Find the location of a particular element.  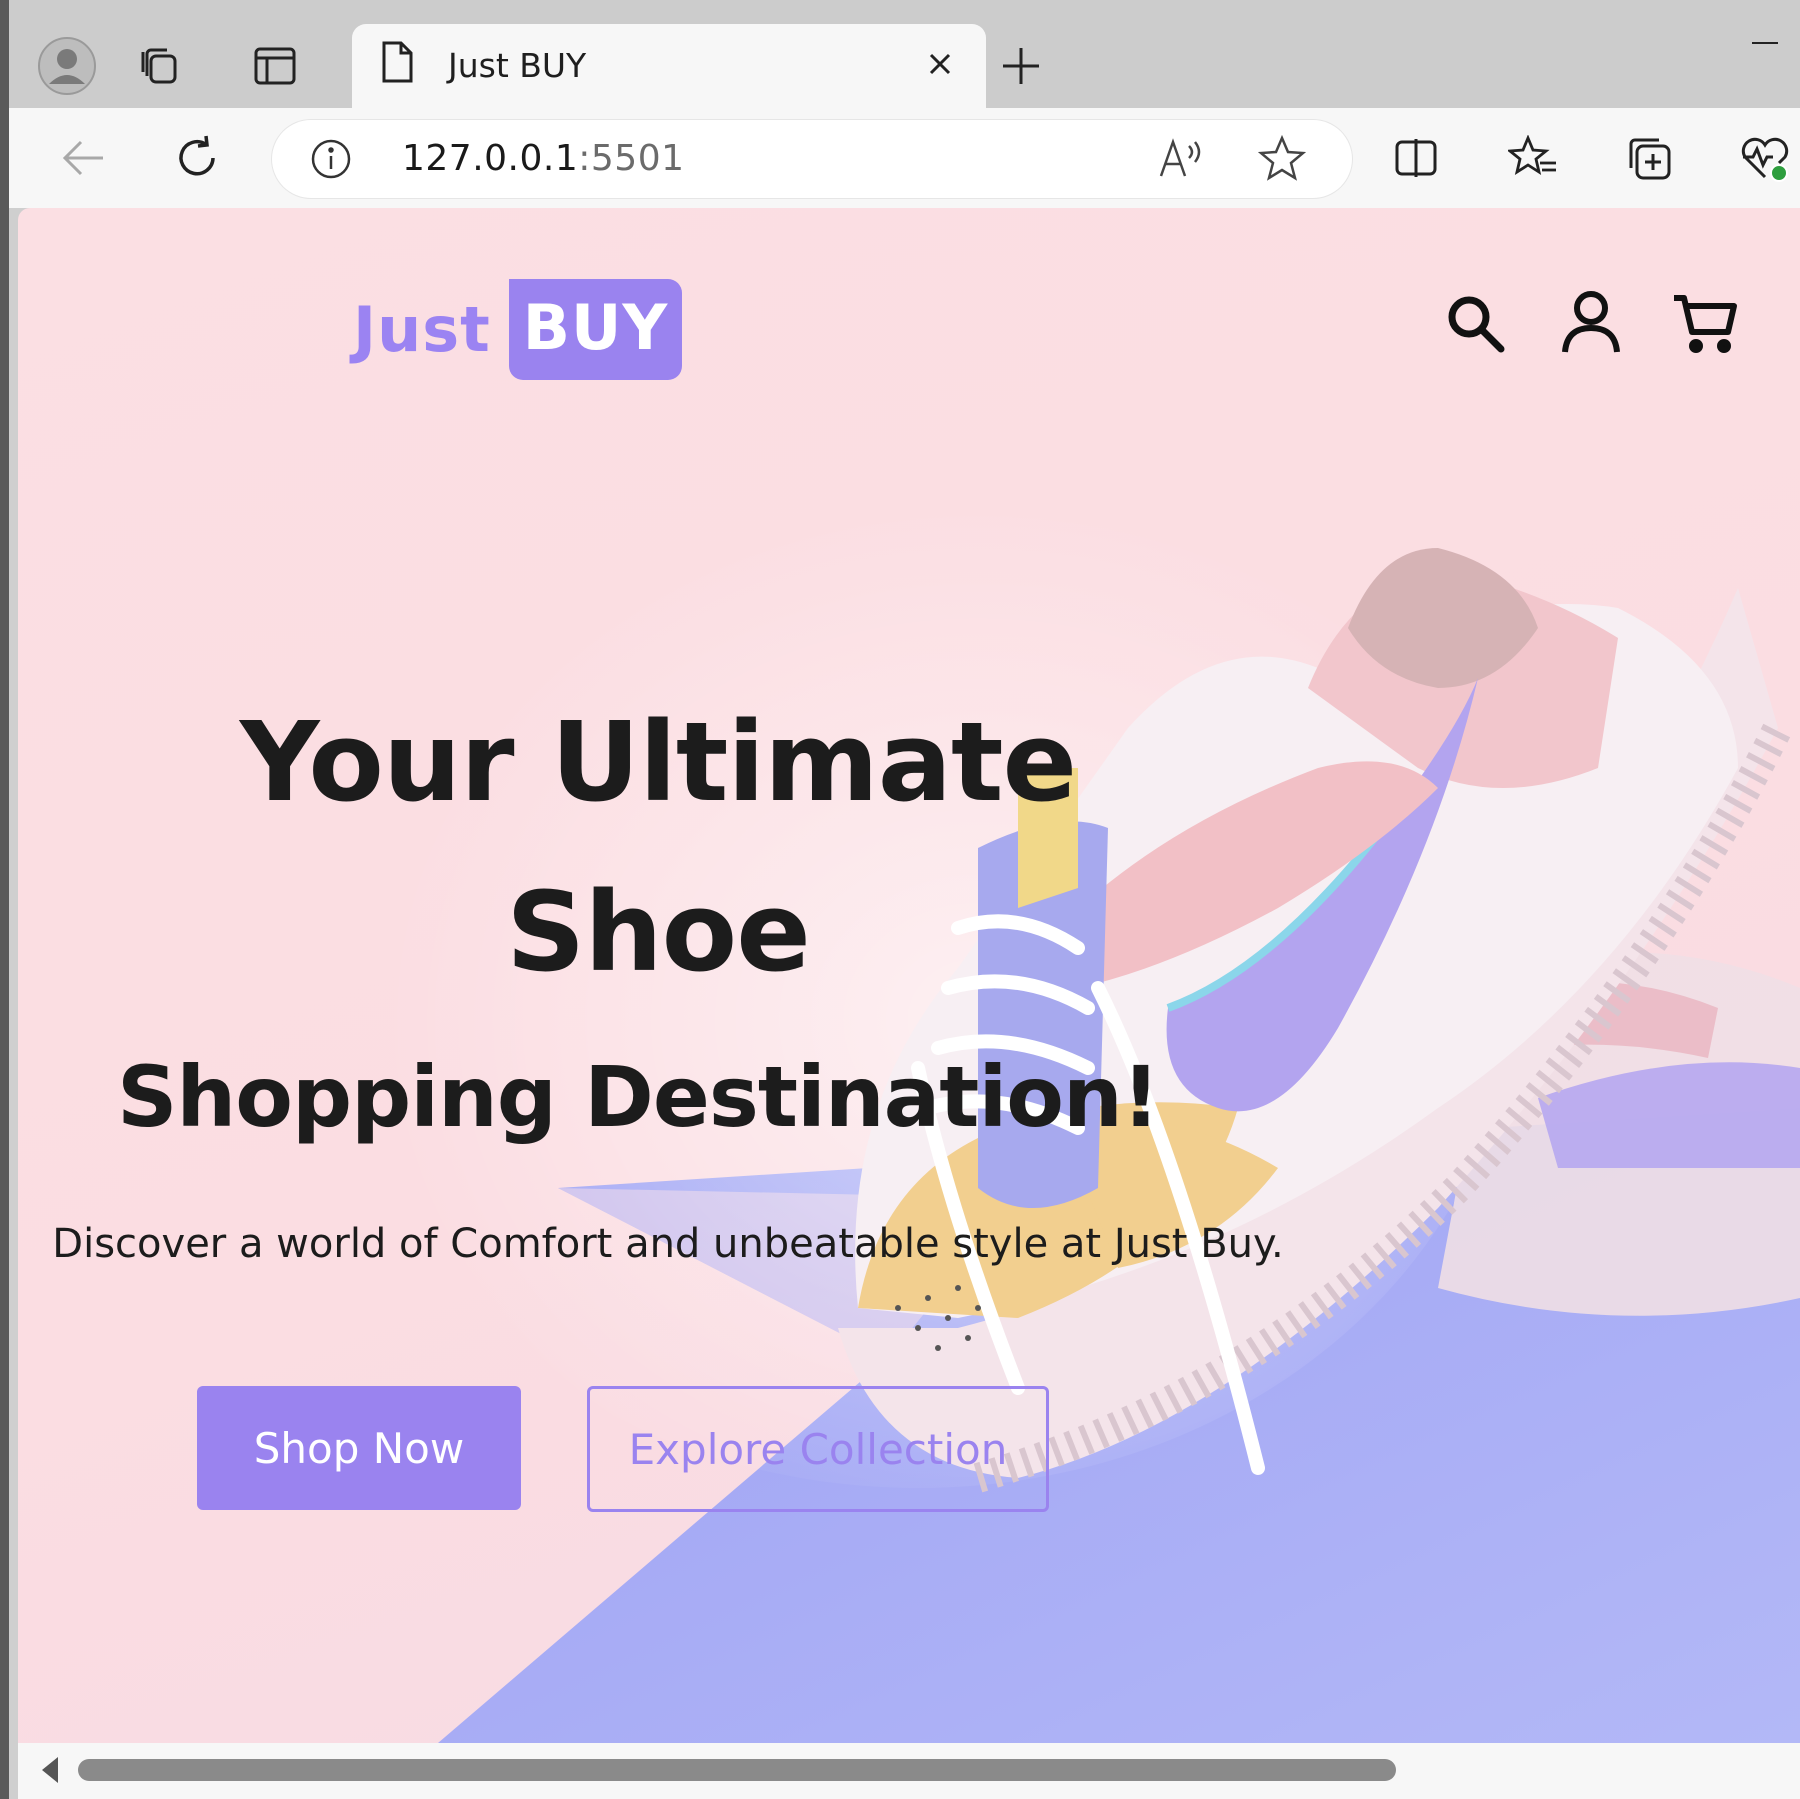

workspaces-icon is located at coordinates (159, 66).